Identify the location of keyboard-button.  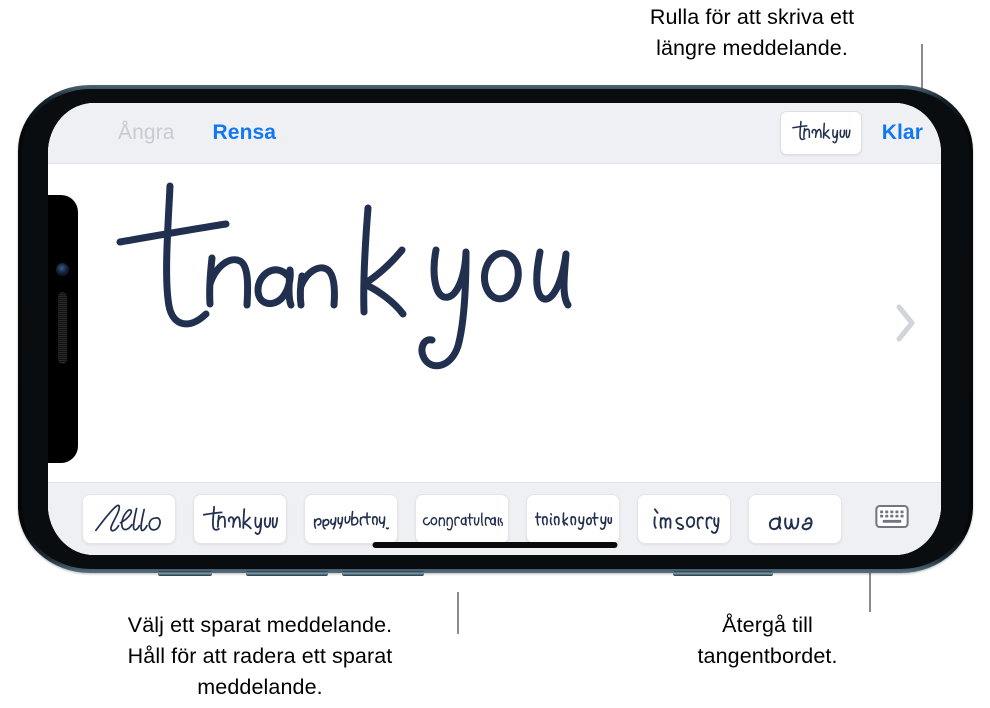
(892, 519).